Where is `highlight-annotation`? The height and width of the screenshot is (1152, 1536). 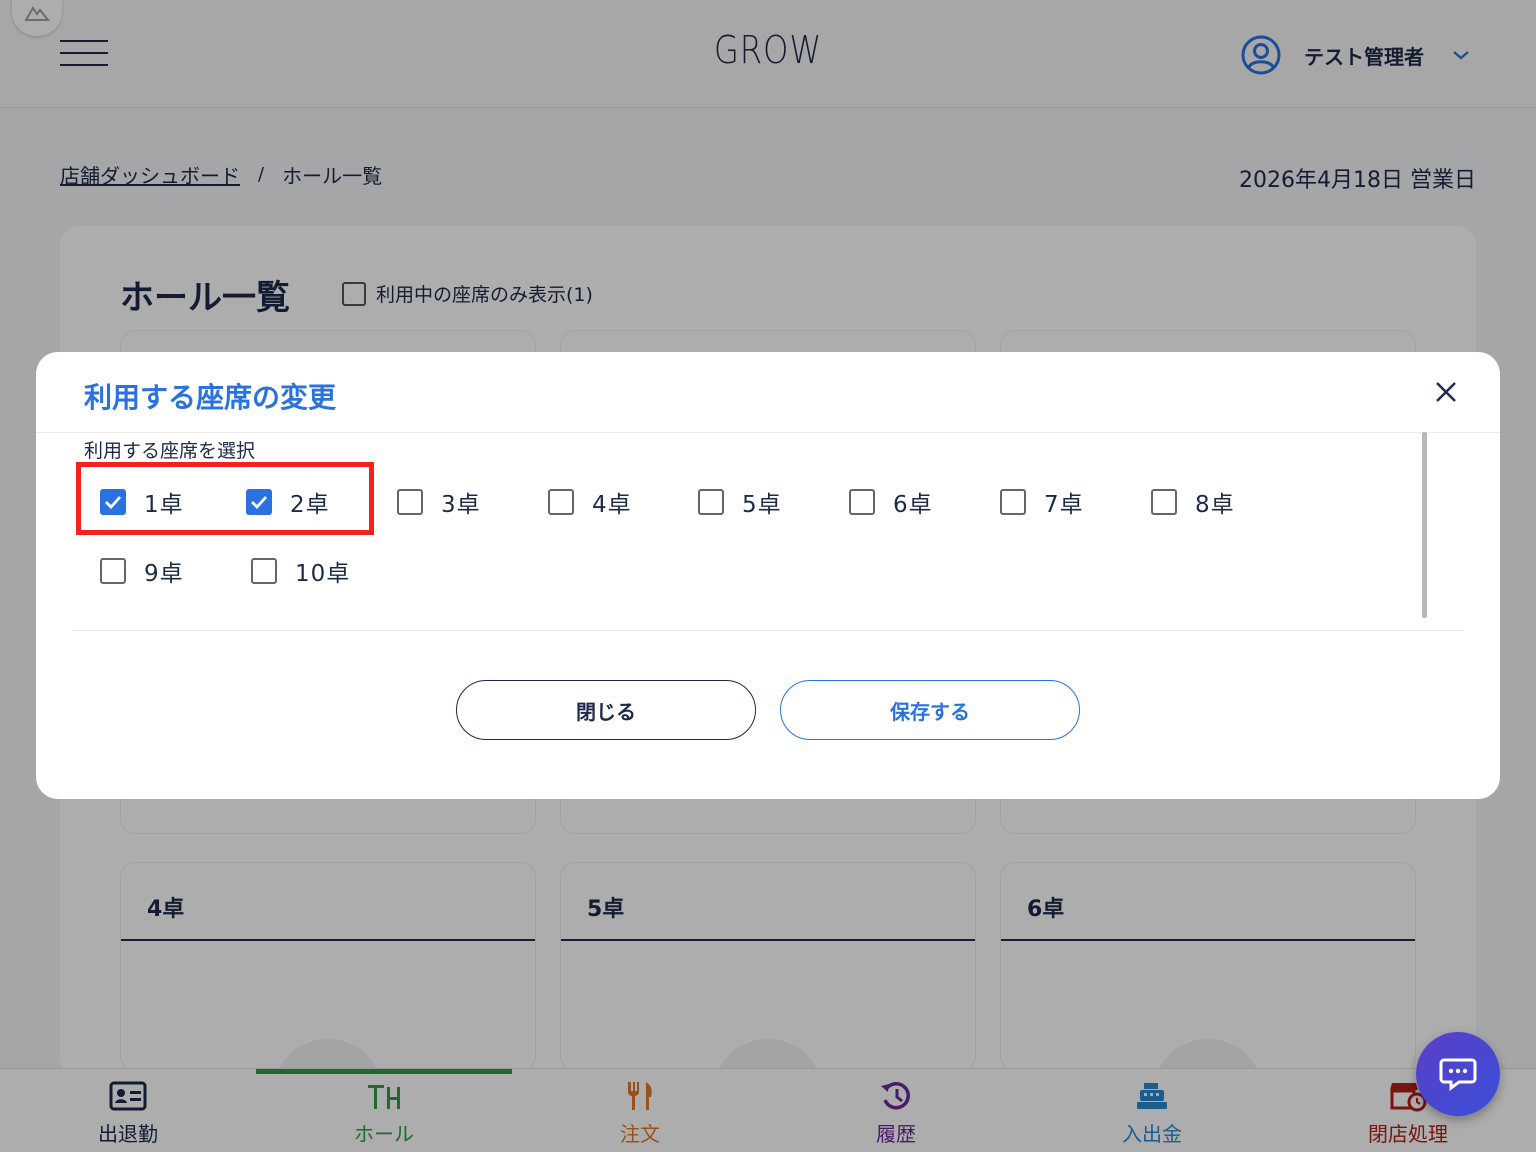 highlight-annotation is located at coordinates (225, 498).